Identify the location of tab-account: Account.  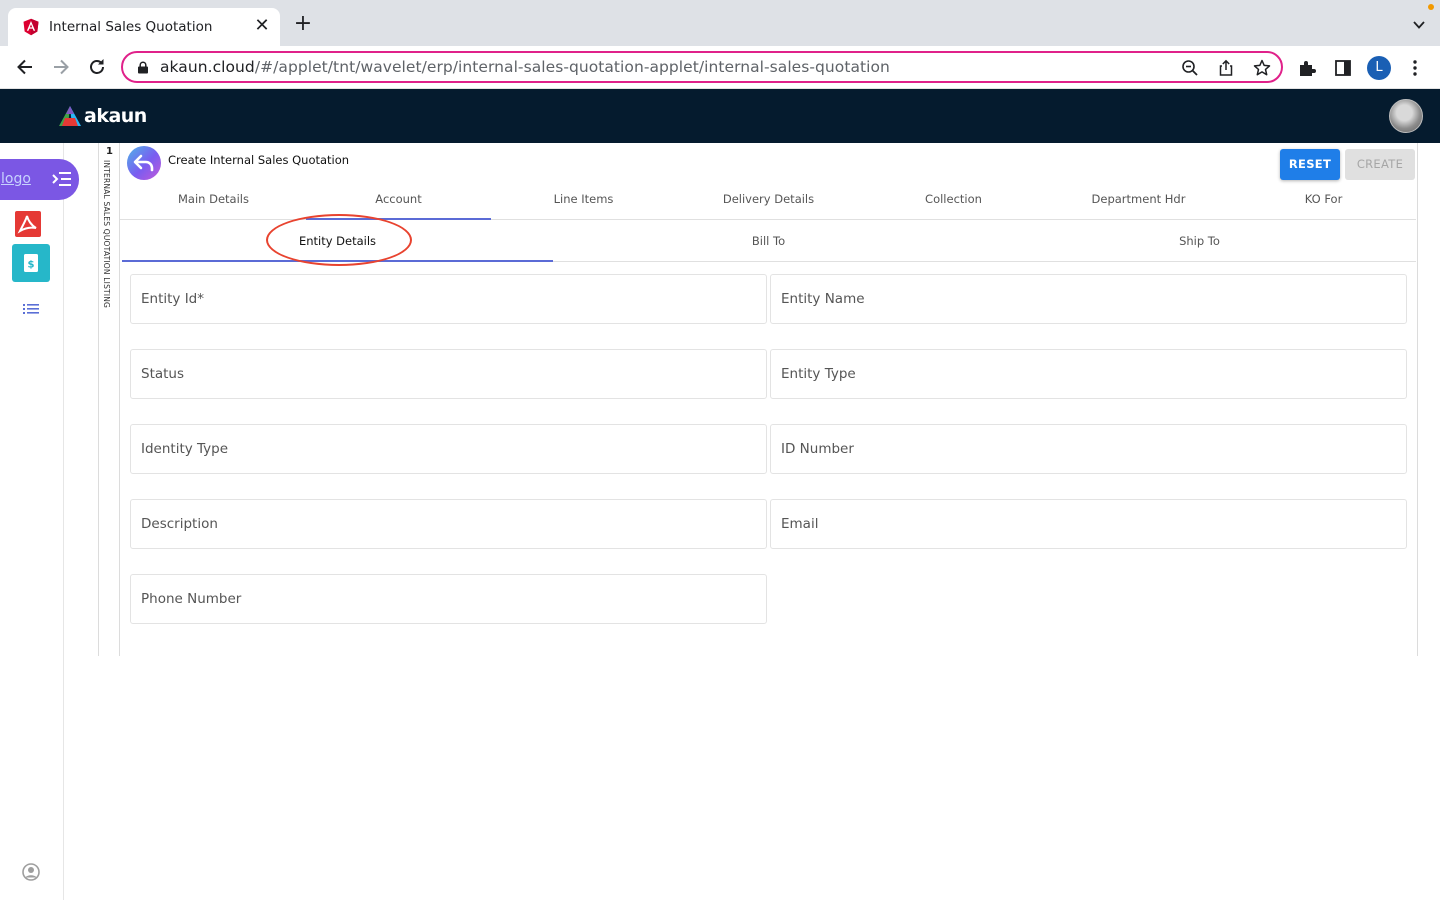
(398, 201).